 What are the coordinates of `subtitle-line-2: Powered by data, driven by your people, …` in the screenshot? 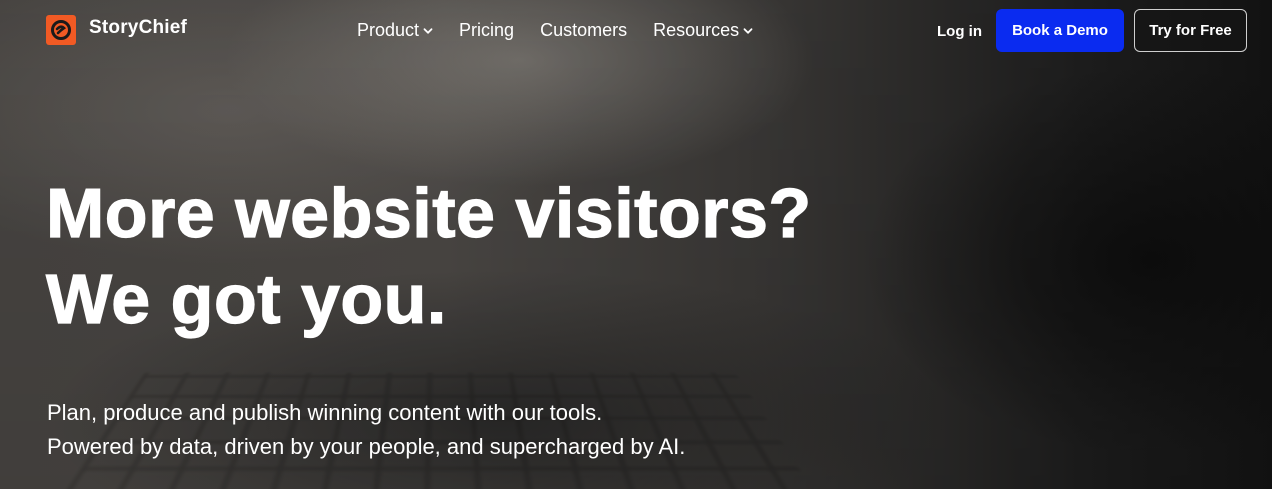 It's located at (366, 446).